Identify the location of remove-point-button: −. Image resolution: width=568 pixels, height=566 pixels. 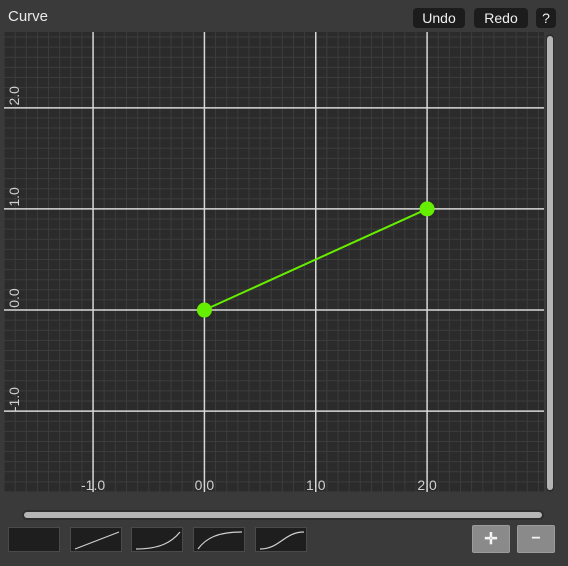
(536, 539).